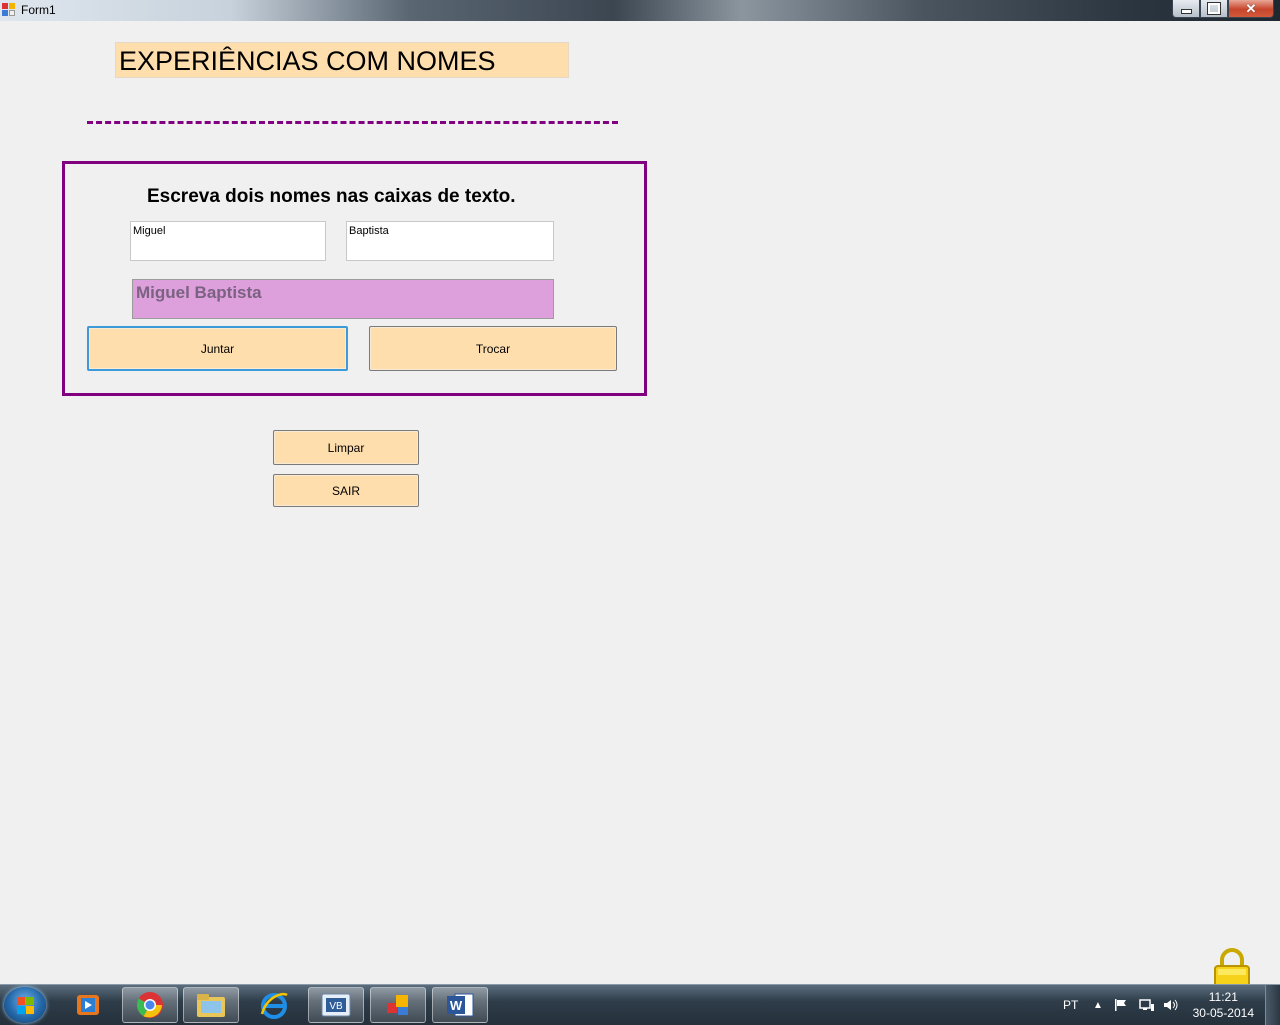 This screenshot has width=1280, height=1025. I want to click on first-name-input: Miguel, so click(228, 241).